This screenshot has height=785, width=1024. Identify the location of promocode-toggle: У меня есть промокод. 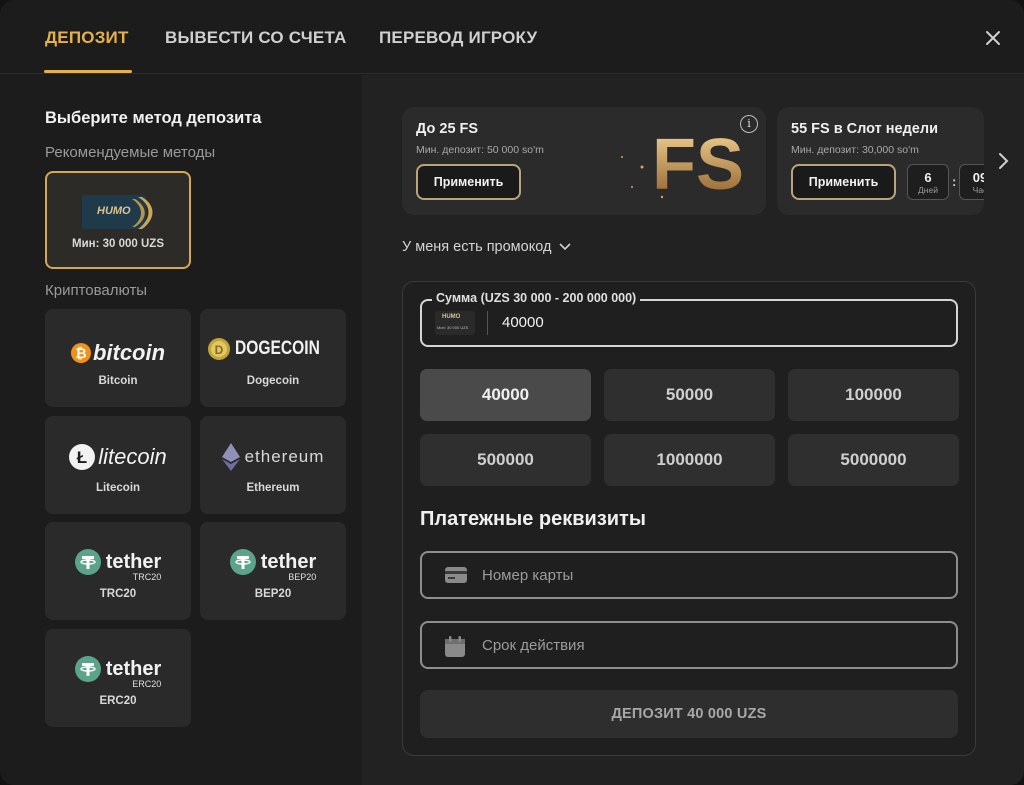
(487, 247).